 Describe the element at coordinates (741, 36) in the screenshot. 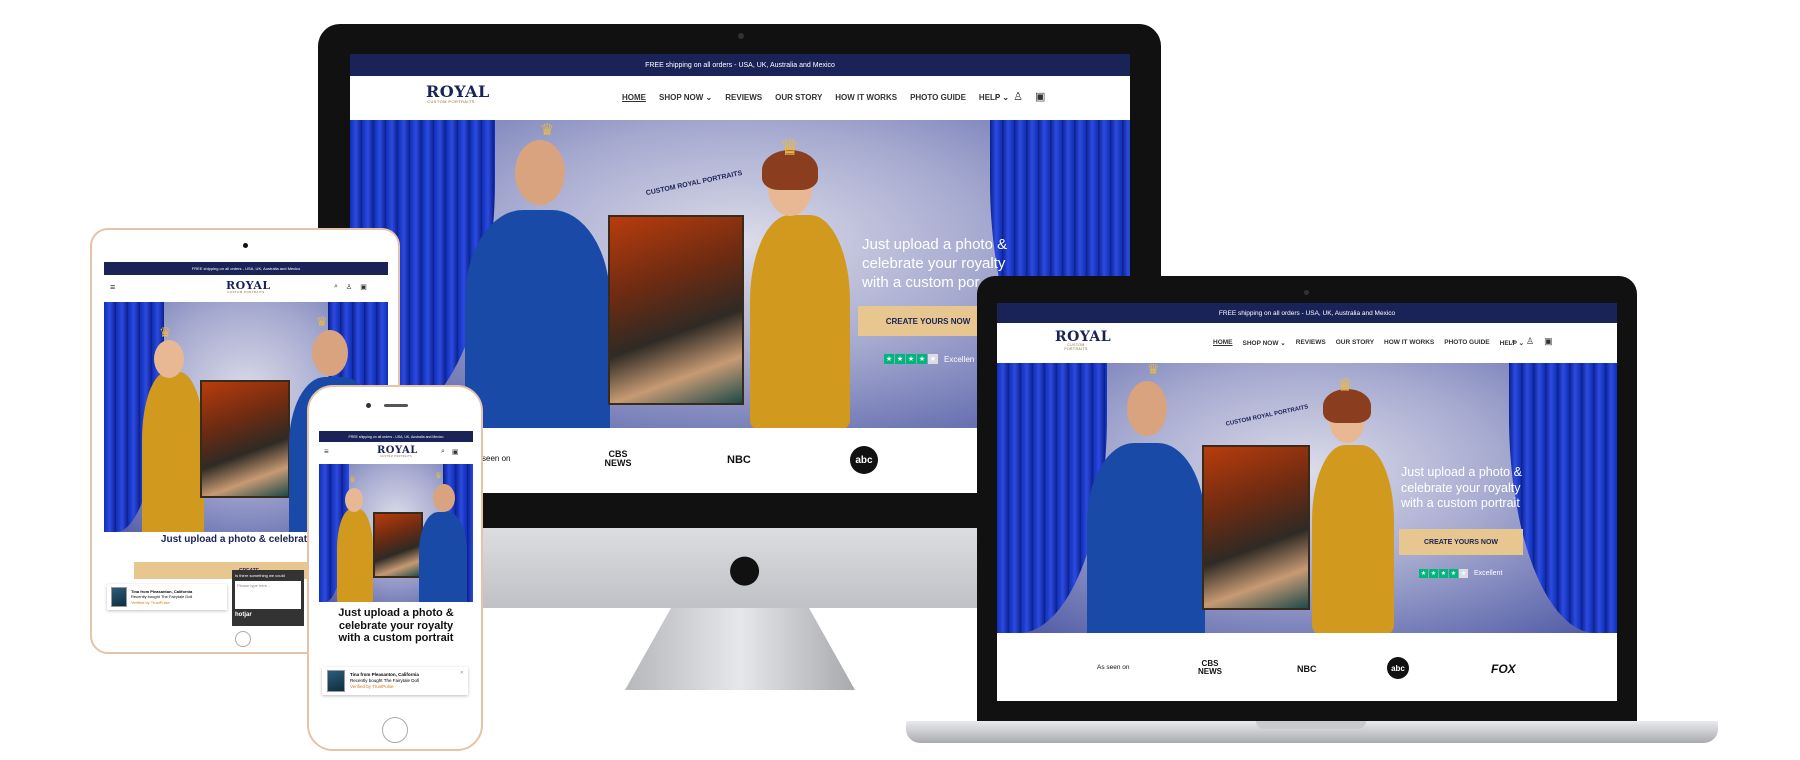

I see `imac-camera` at that location.